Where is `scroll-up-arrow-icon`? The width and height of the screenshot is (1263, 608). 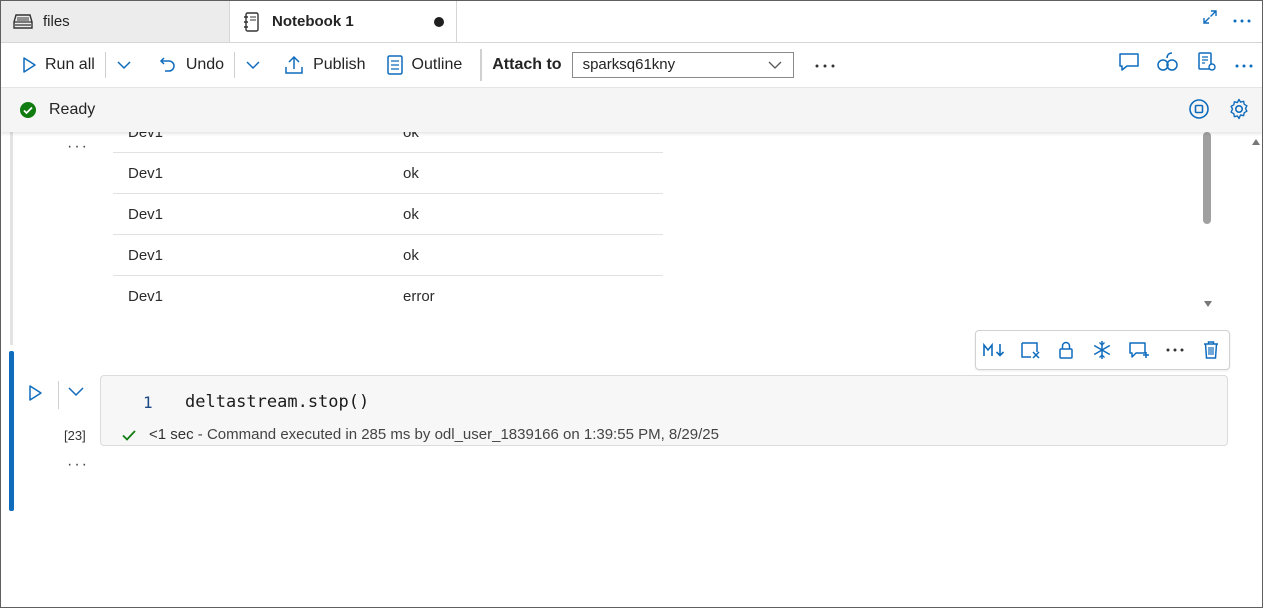 scroll-up-arrow-icon is located at coordinates (1256, 142).